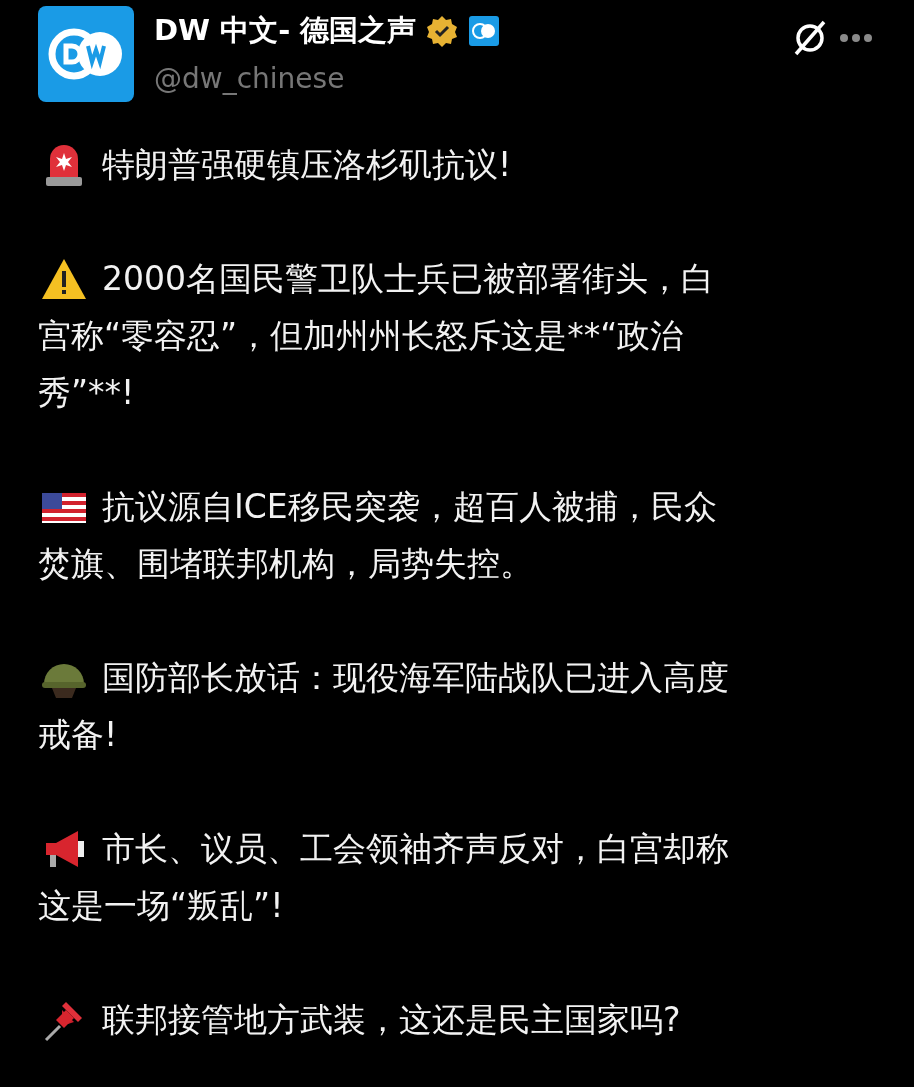  I want to click on account-handle: @dw_chinese, so click(327, 78).